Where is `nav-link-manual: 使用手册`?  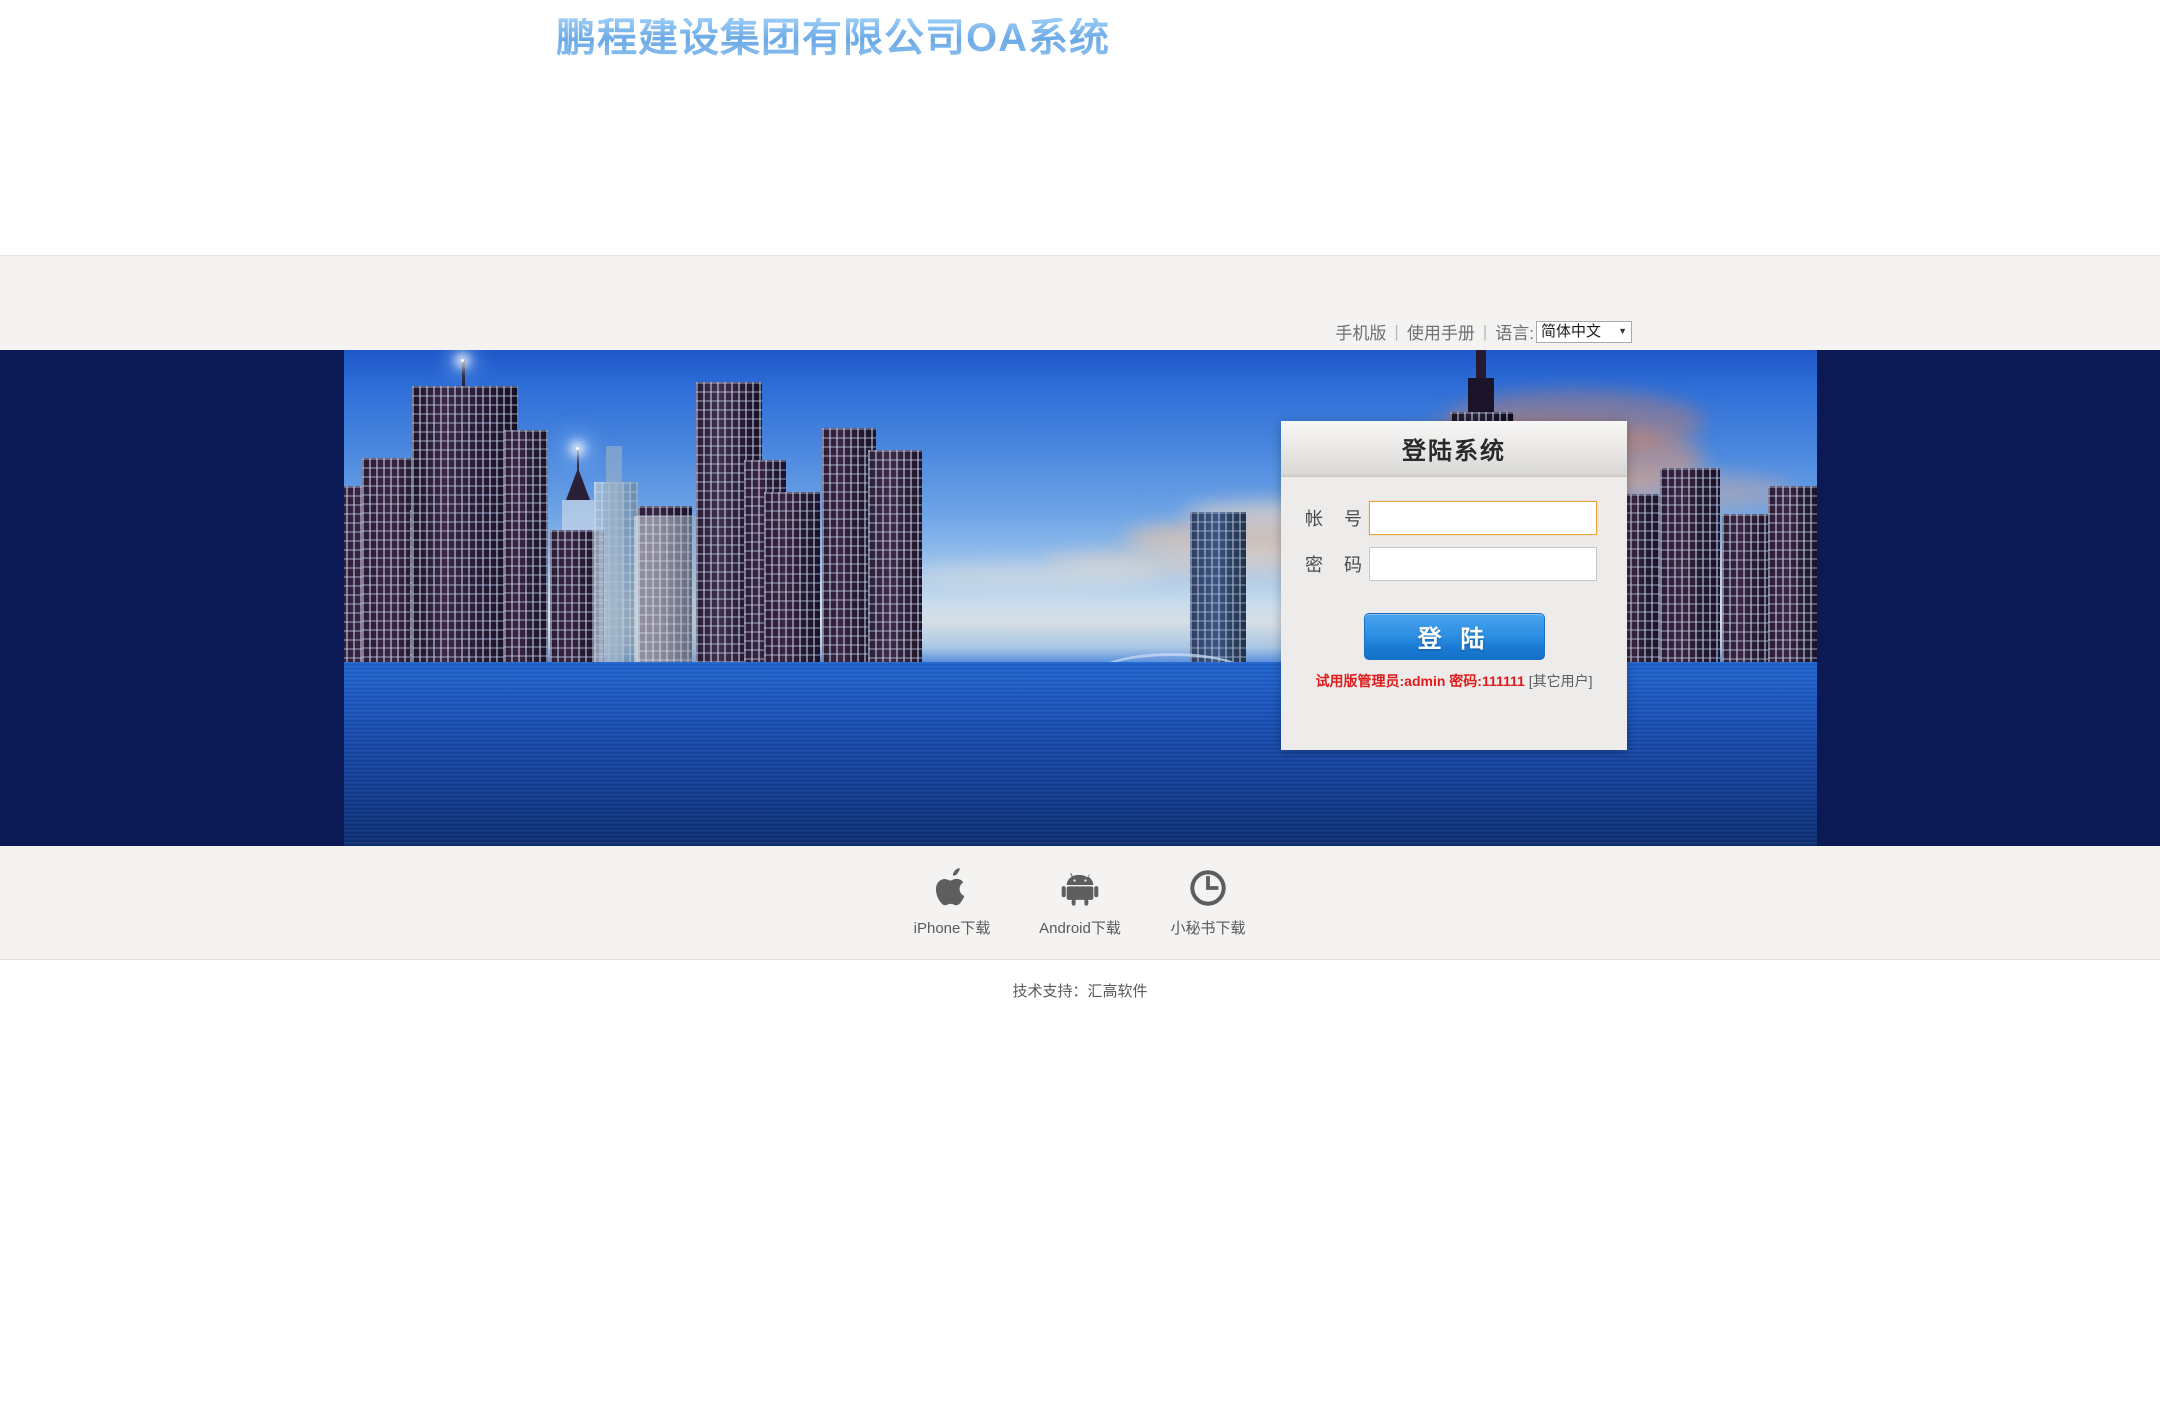
nav-link-manual: 使用手册 is located at coordinates (1441, 331).